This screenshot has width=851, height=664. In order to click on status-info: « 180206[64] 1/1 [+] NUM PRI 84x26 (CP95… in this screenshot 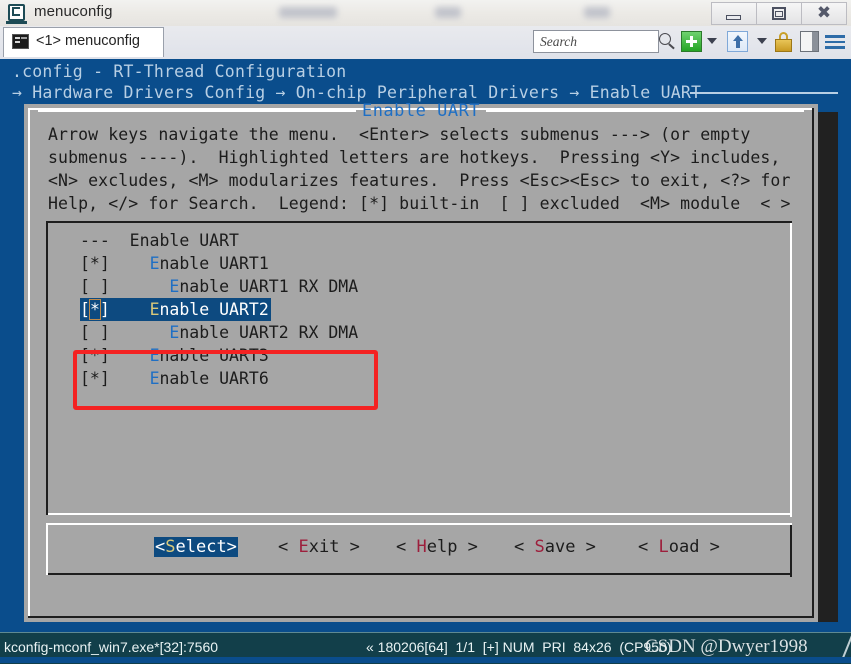, I will do `click(519, 647)`.